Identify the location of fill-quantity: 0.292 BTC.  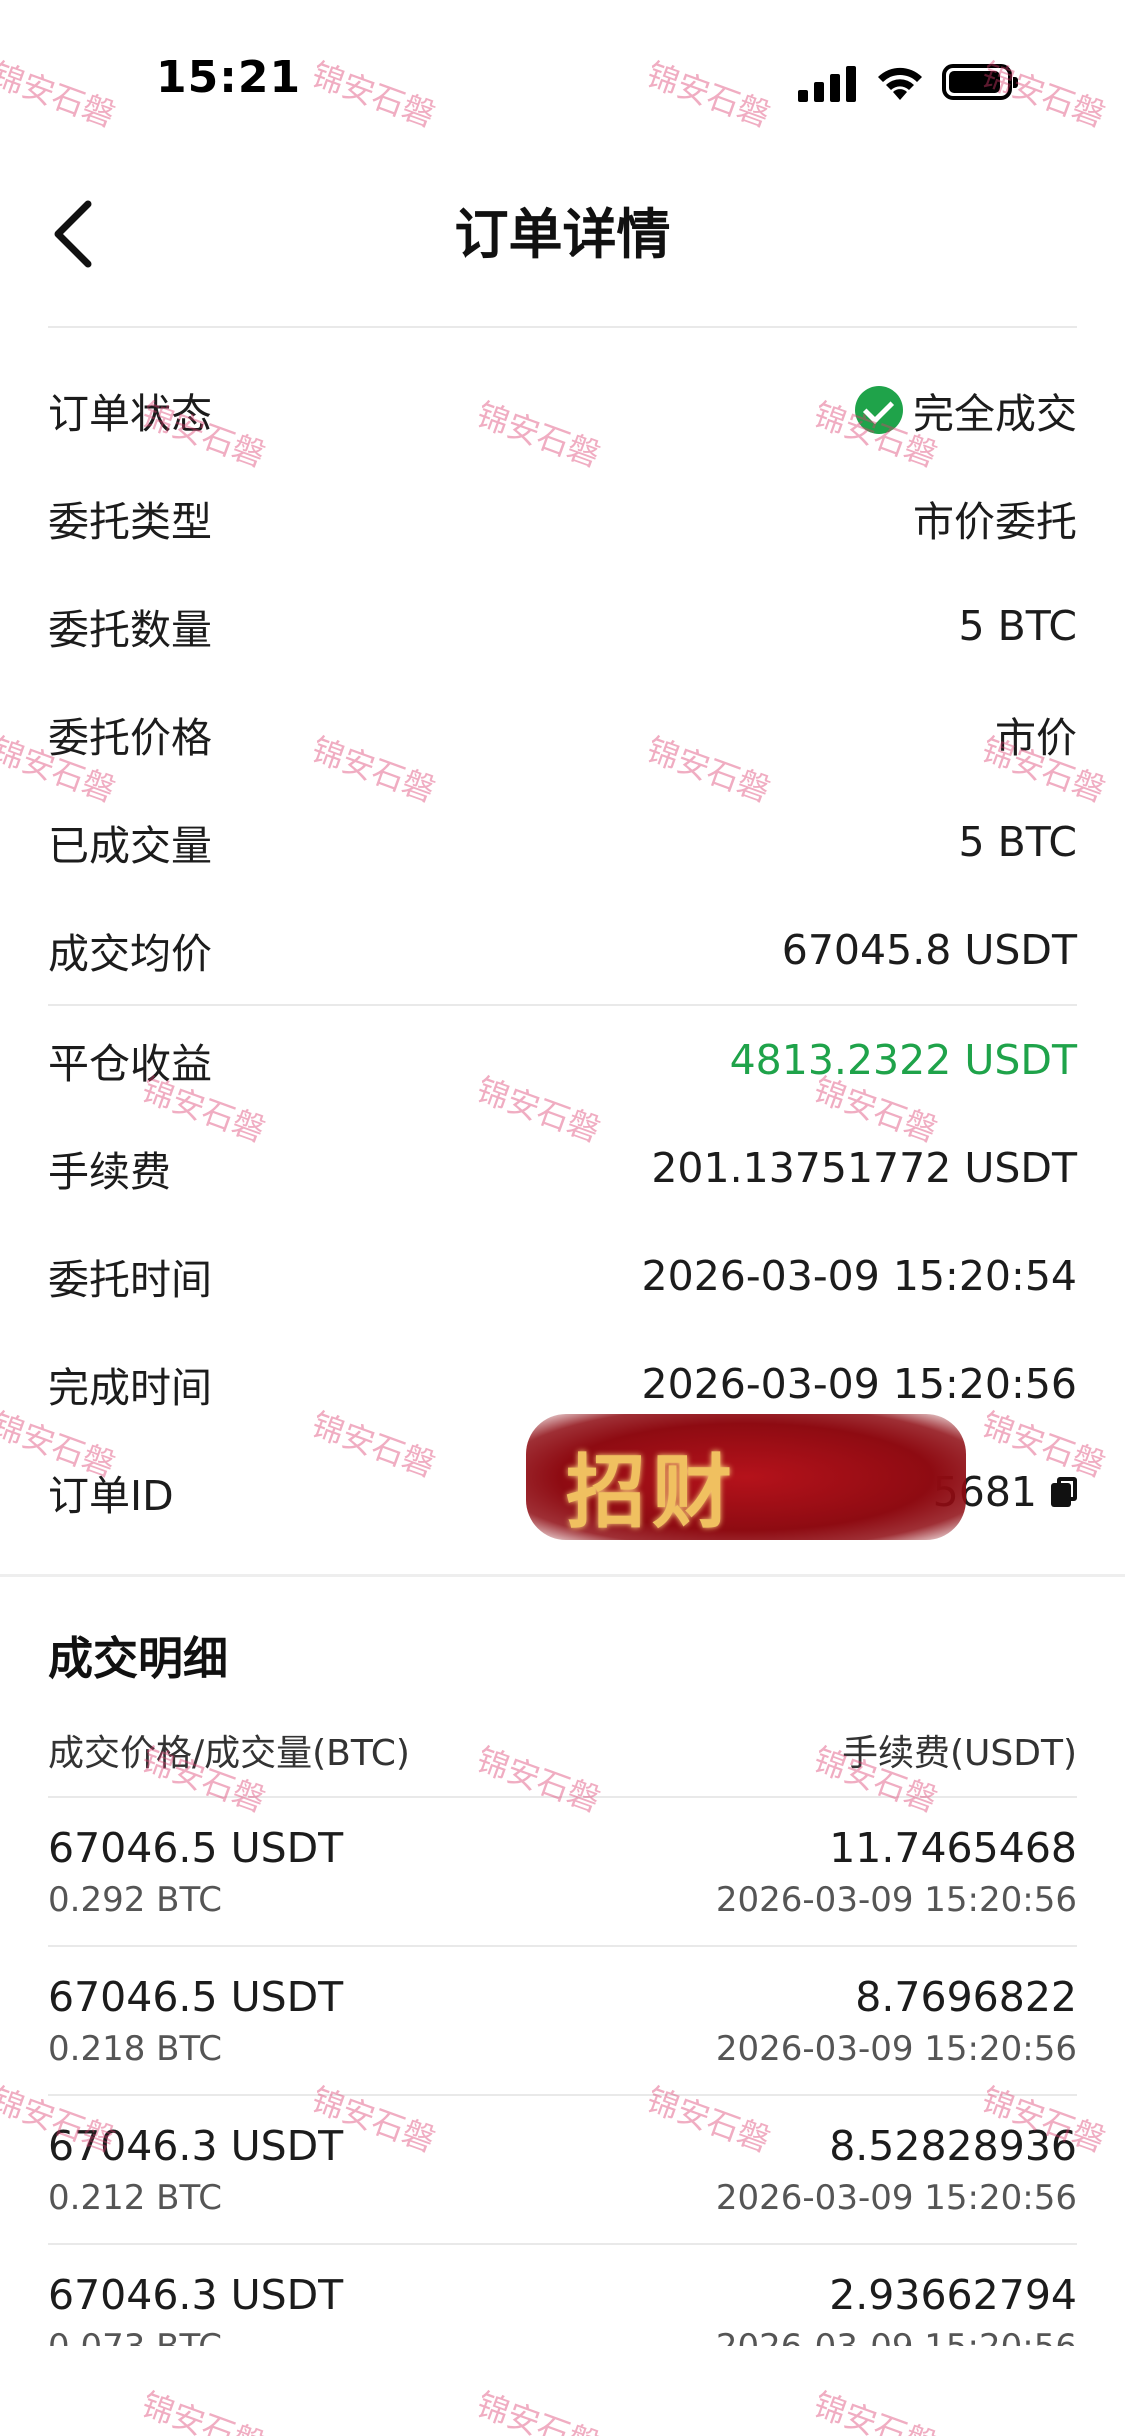
(135, 1900).